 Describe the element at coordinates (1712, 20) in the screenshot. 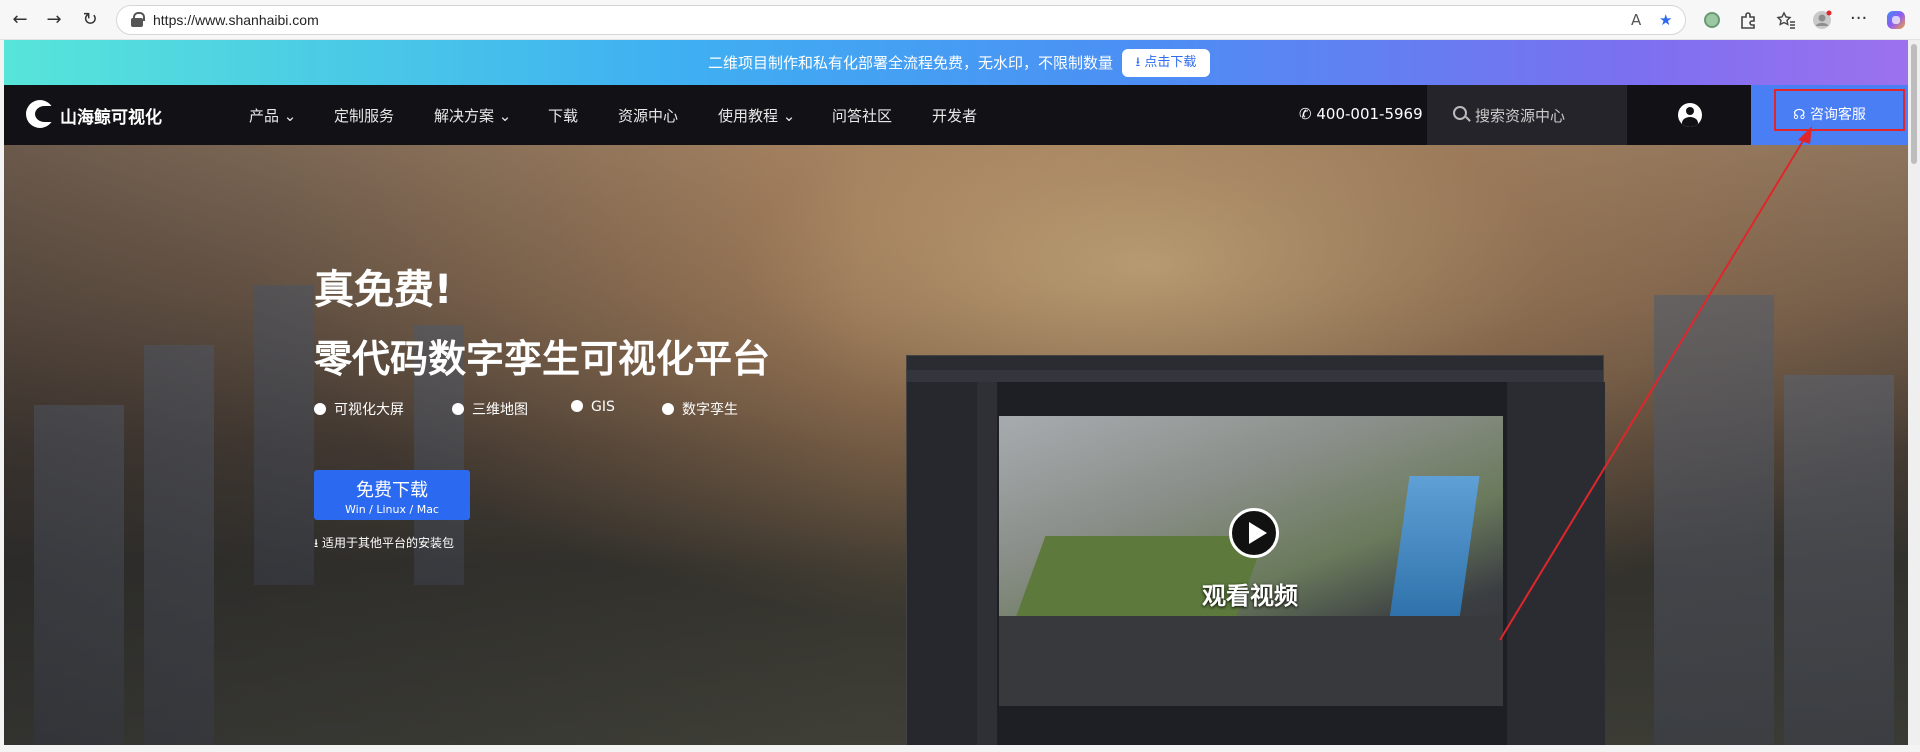

I see `extension-icon` at that location.